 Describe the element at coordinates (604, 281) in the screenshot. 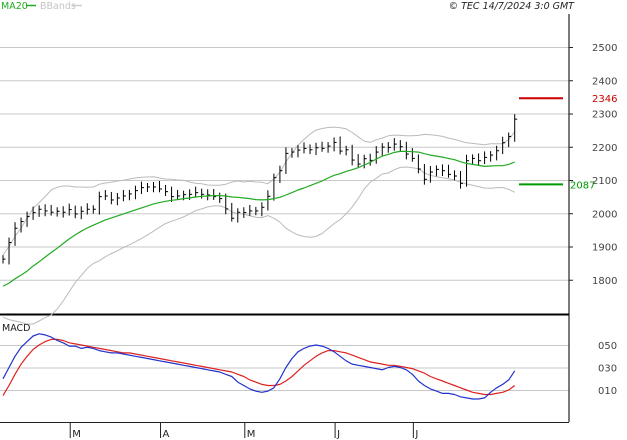

I see `price-tick-label: 1800` at that location.